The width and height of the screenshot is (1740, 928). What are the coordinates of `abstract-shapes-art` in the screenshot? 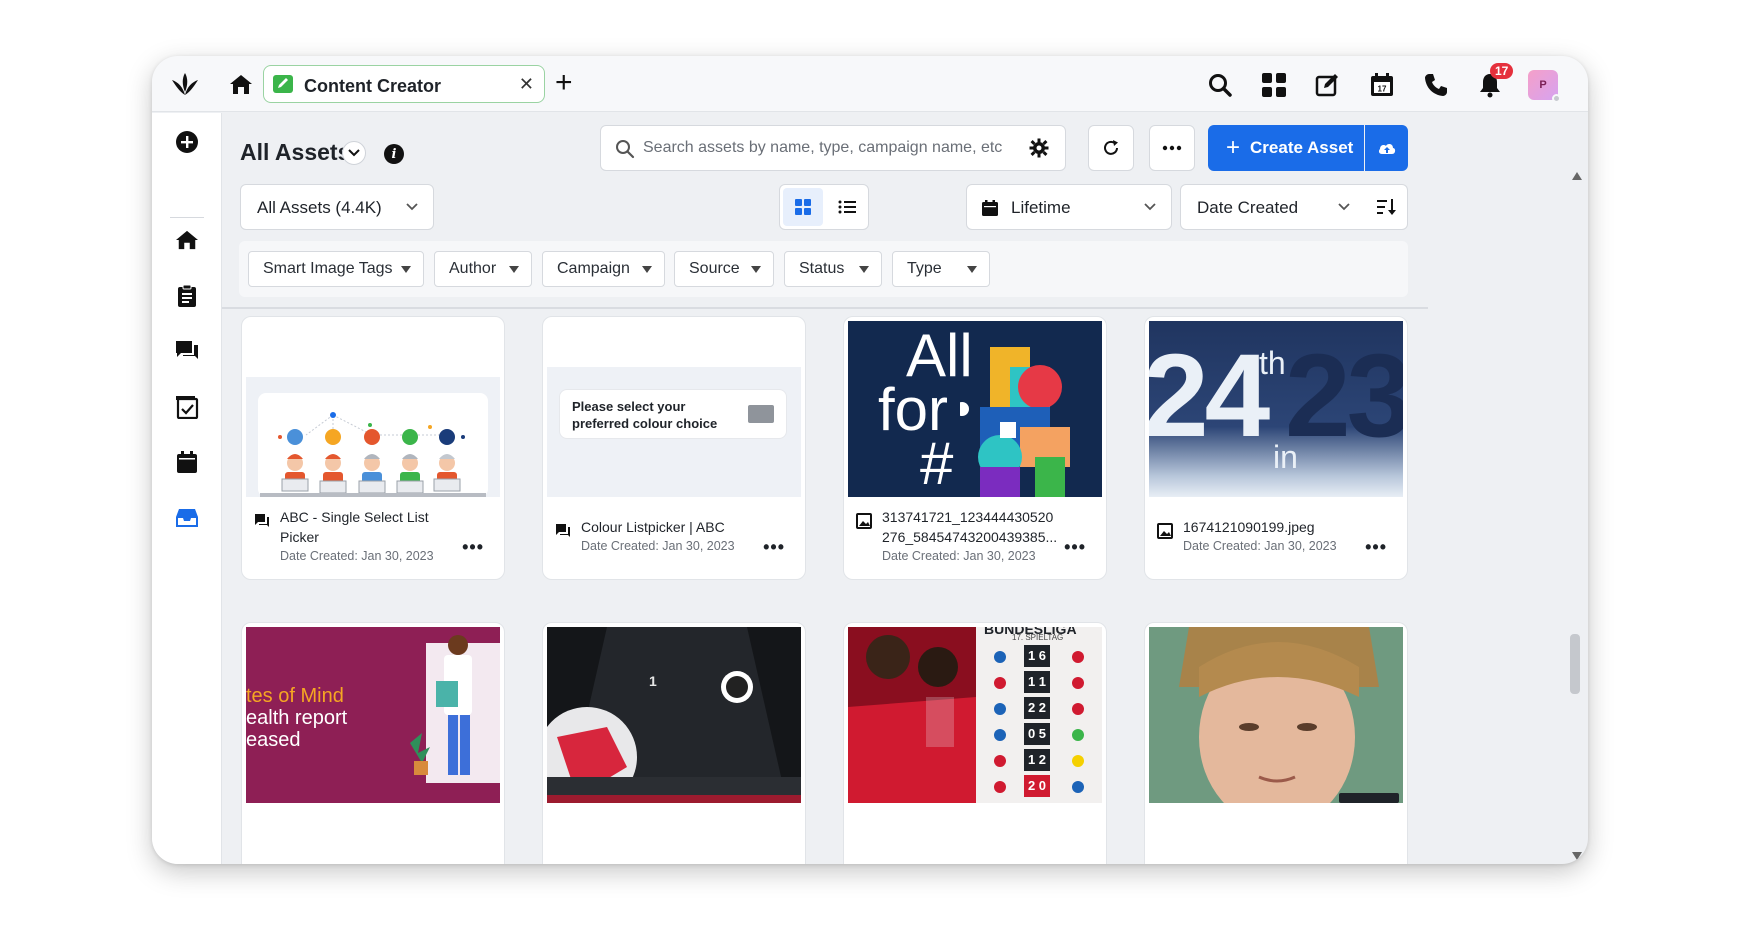 It's located at (1015, 422).